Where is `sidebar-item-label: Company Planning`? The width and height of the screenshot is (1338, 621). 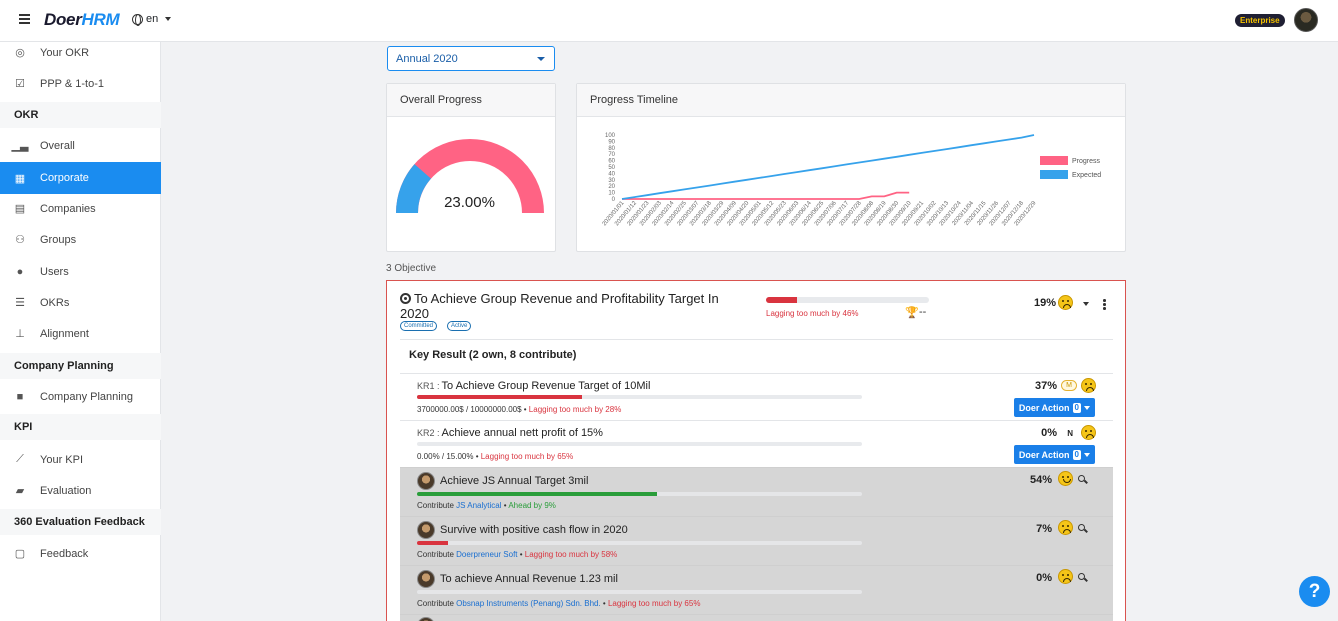 sidebar-item-label: Company Planning is located at coordinates (86, 396).